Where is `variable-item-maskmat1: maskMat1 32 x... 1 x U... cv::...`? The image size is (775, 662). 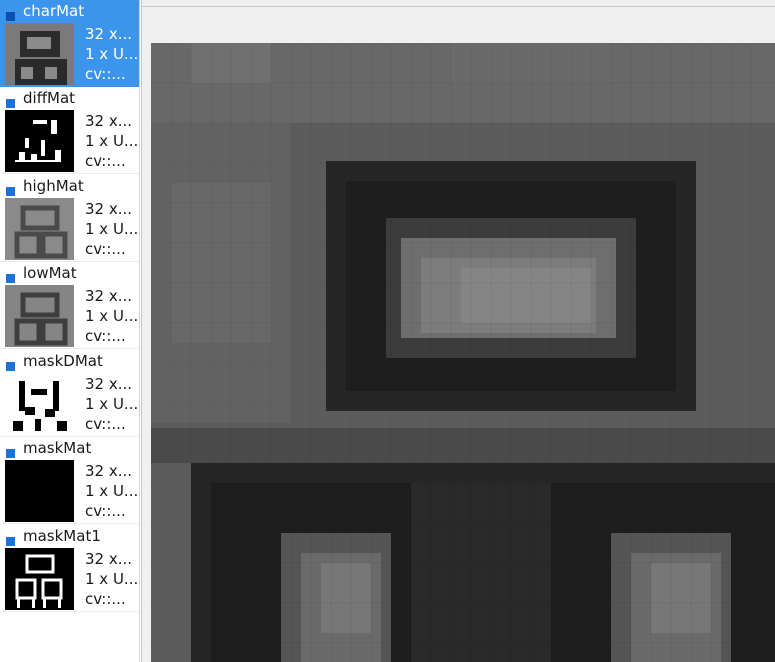 variable-item-maskmat1: maskMat1 32 x... 1 x U... cv::... is located at coordinates (69, 568).